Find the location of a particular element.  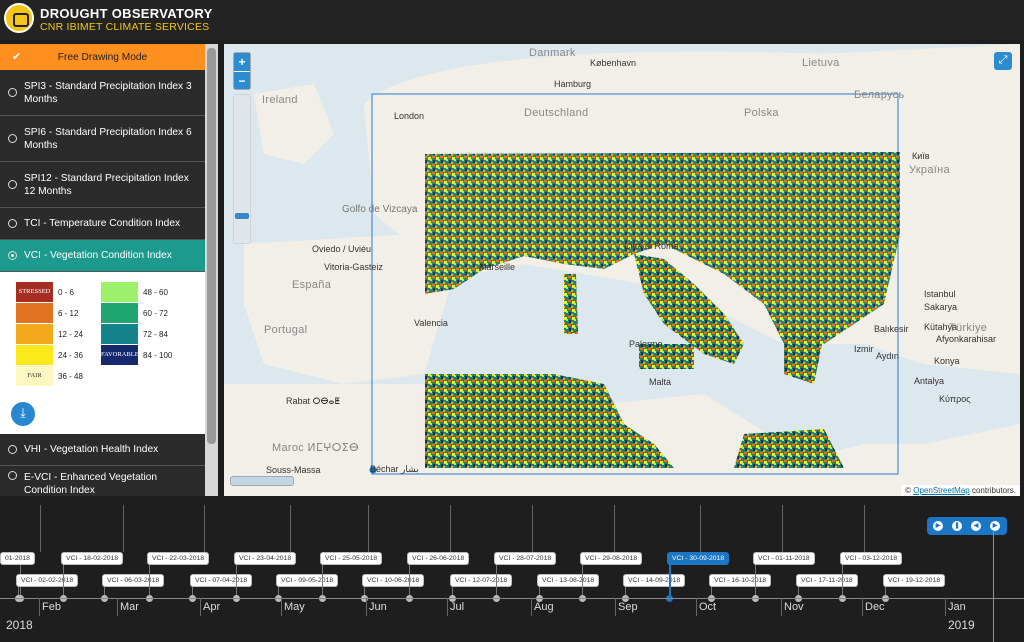

layer-label: VHI - Vegetation Health Index is located at coordinates (91, 449).